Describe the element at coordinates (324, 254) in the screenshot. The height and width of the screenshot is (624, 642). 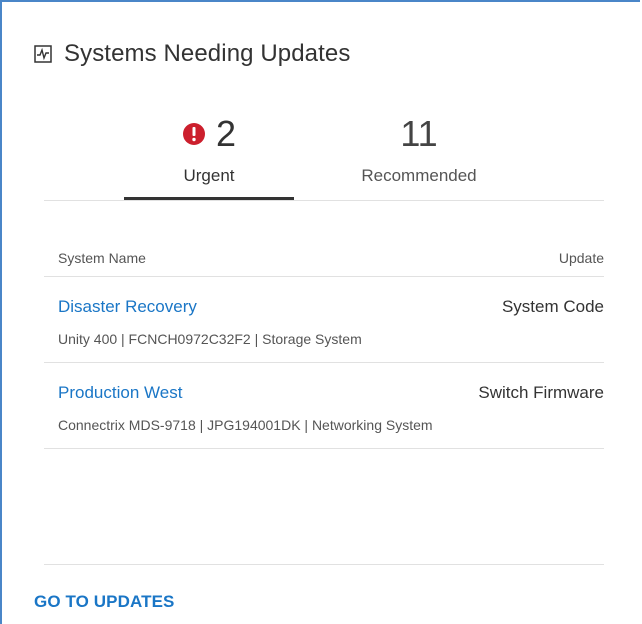
I see `table-header: System Name Update` at that location.